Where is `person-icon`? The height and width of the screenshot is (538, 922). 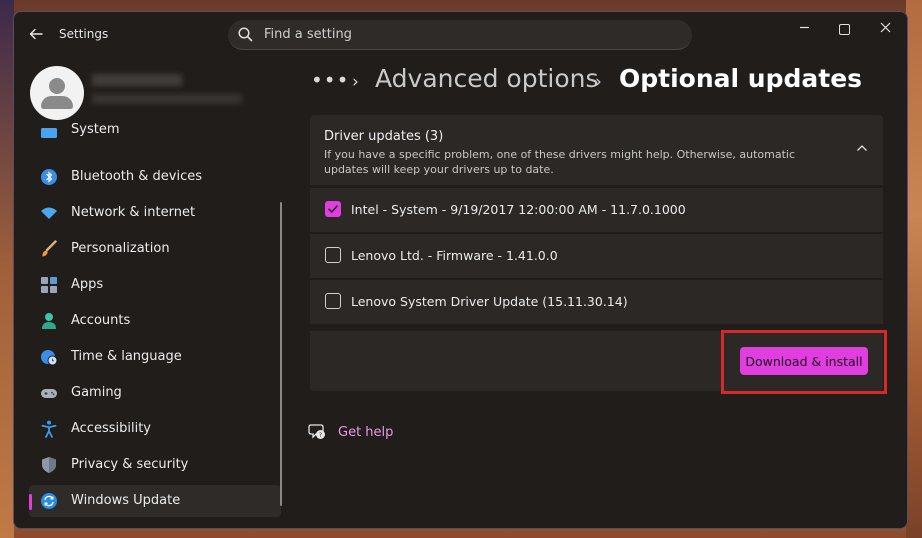 person-icon is located at coordinates (49, 321).